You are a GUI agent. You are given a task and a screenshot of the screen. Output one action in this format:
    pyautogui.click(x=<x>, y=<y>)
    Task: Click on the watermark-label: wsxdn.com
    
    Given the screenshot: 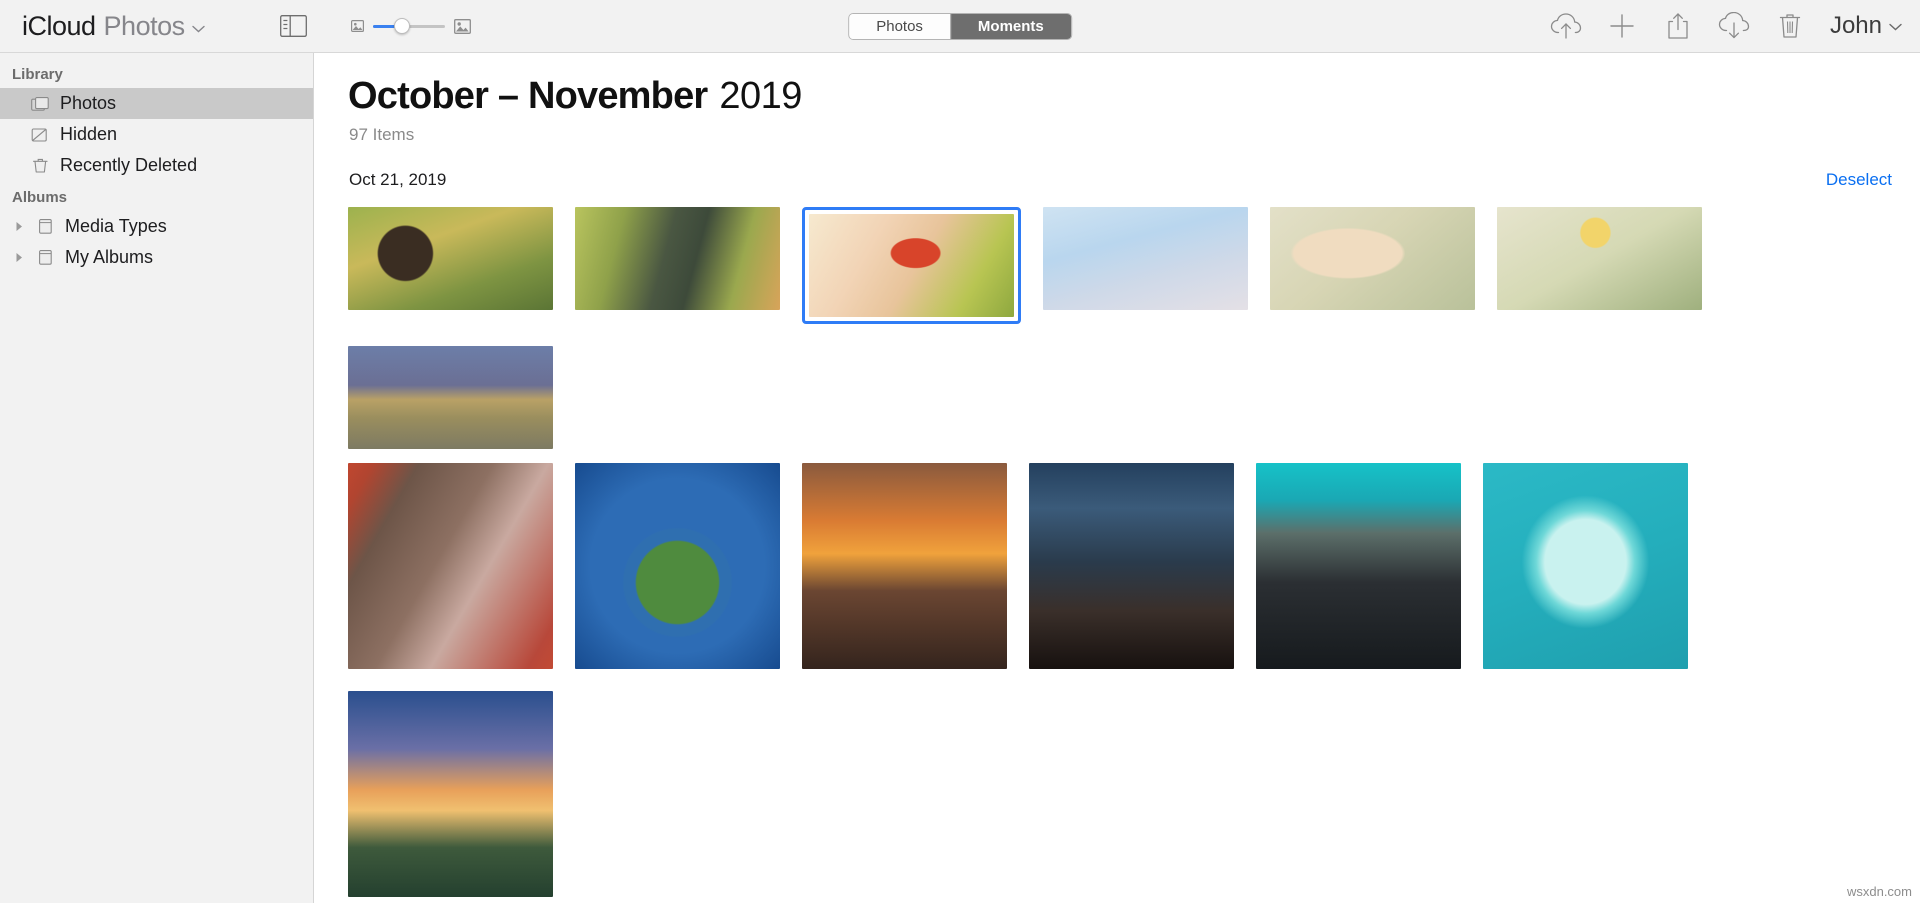 What is the action you would take?
    pyautogui.click(x=1879, y=891)
    